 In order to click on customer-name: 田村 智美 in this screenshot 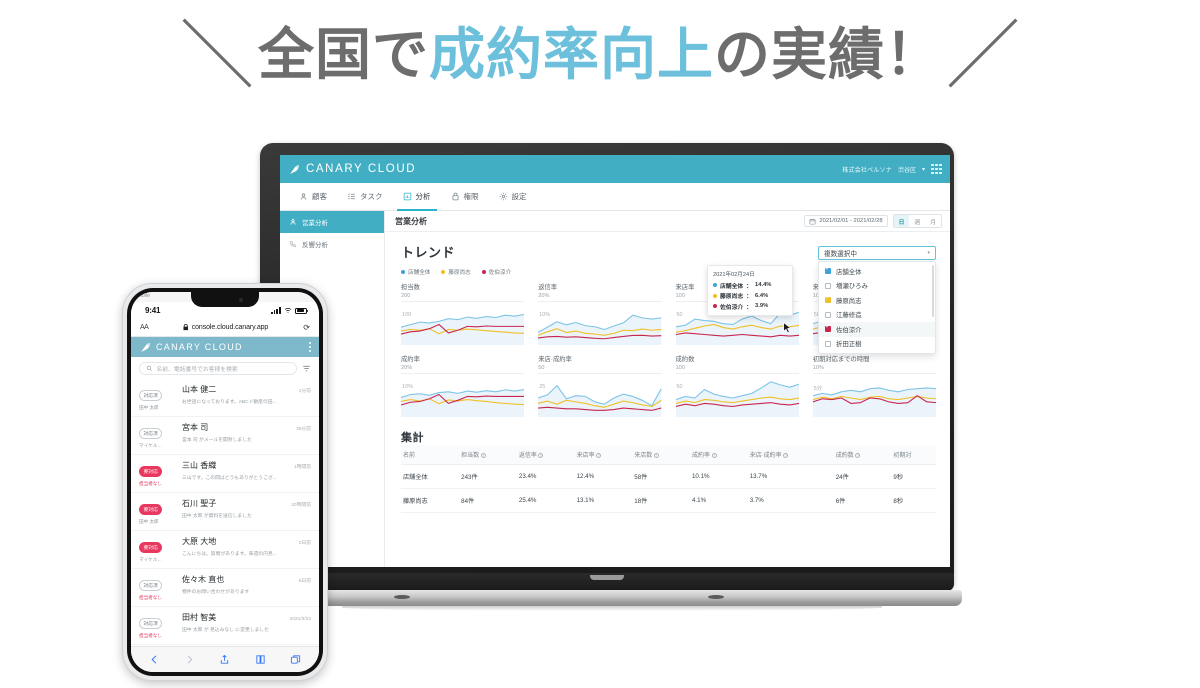, I will do `click(199, 617)`.